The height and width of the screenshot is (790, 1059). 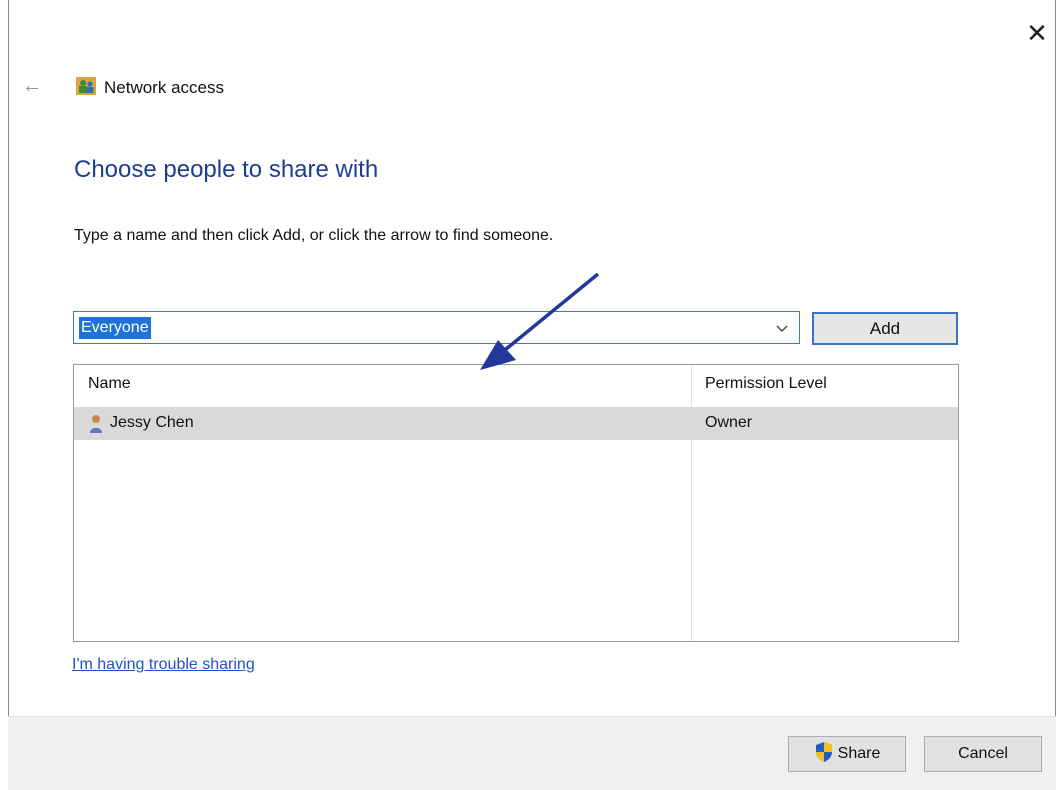 I want to click on close-button: ✕, so click(x=1037, y=33).